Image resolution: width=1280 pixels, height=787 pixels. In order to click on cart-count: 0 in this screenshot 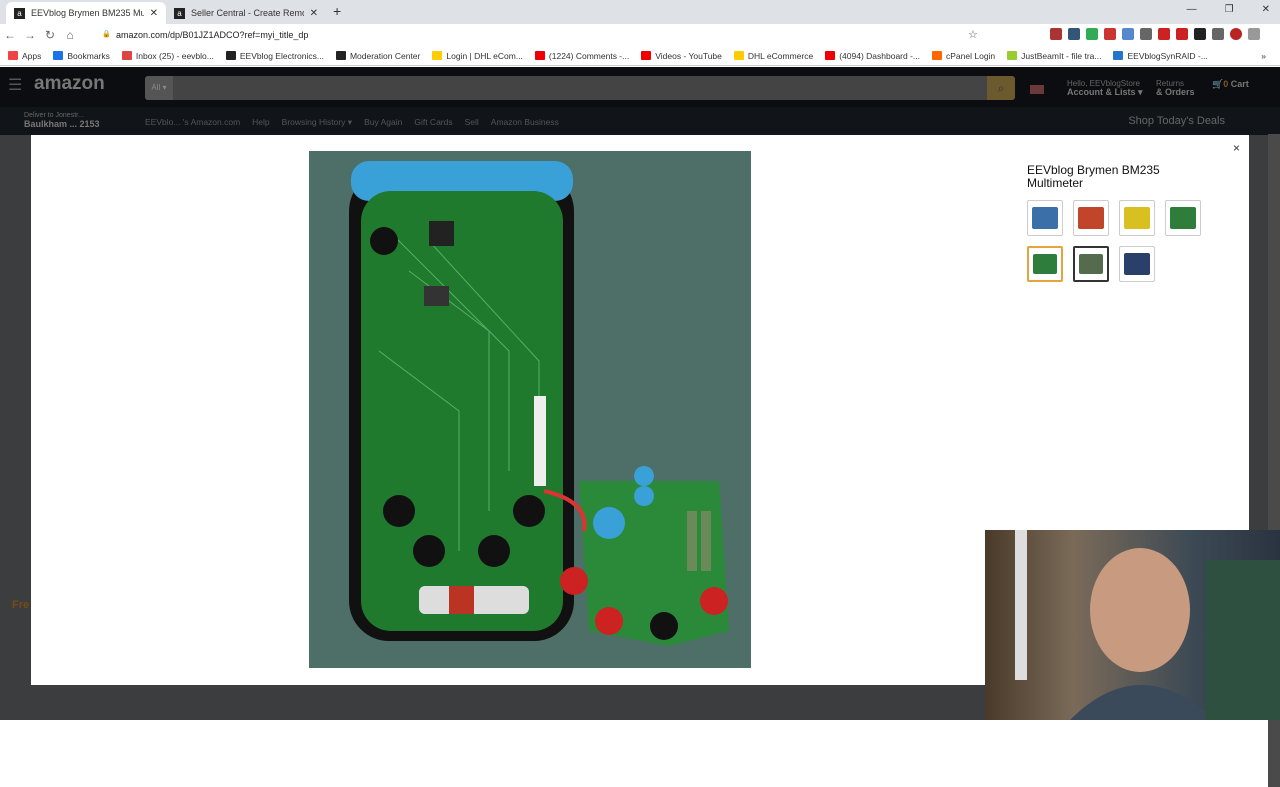, I will do `click(1226, 84)`.